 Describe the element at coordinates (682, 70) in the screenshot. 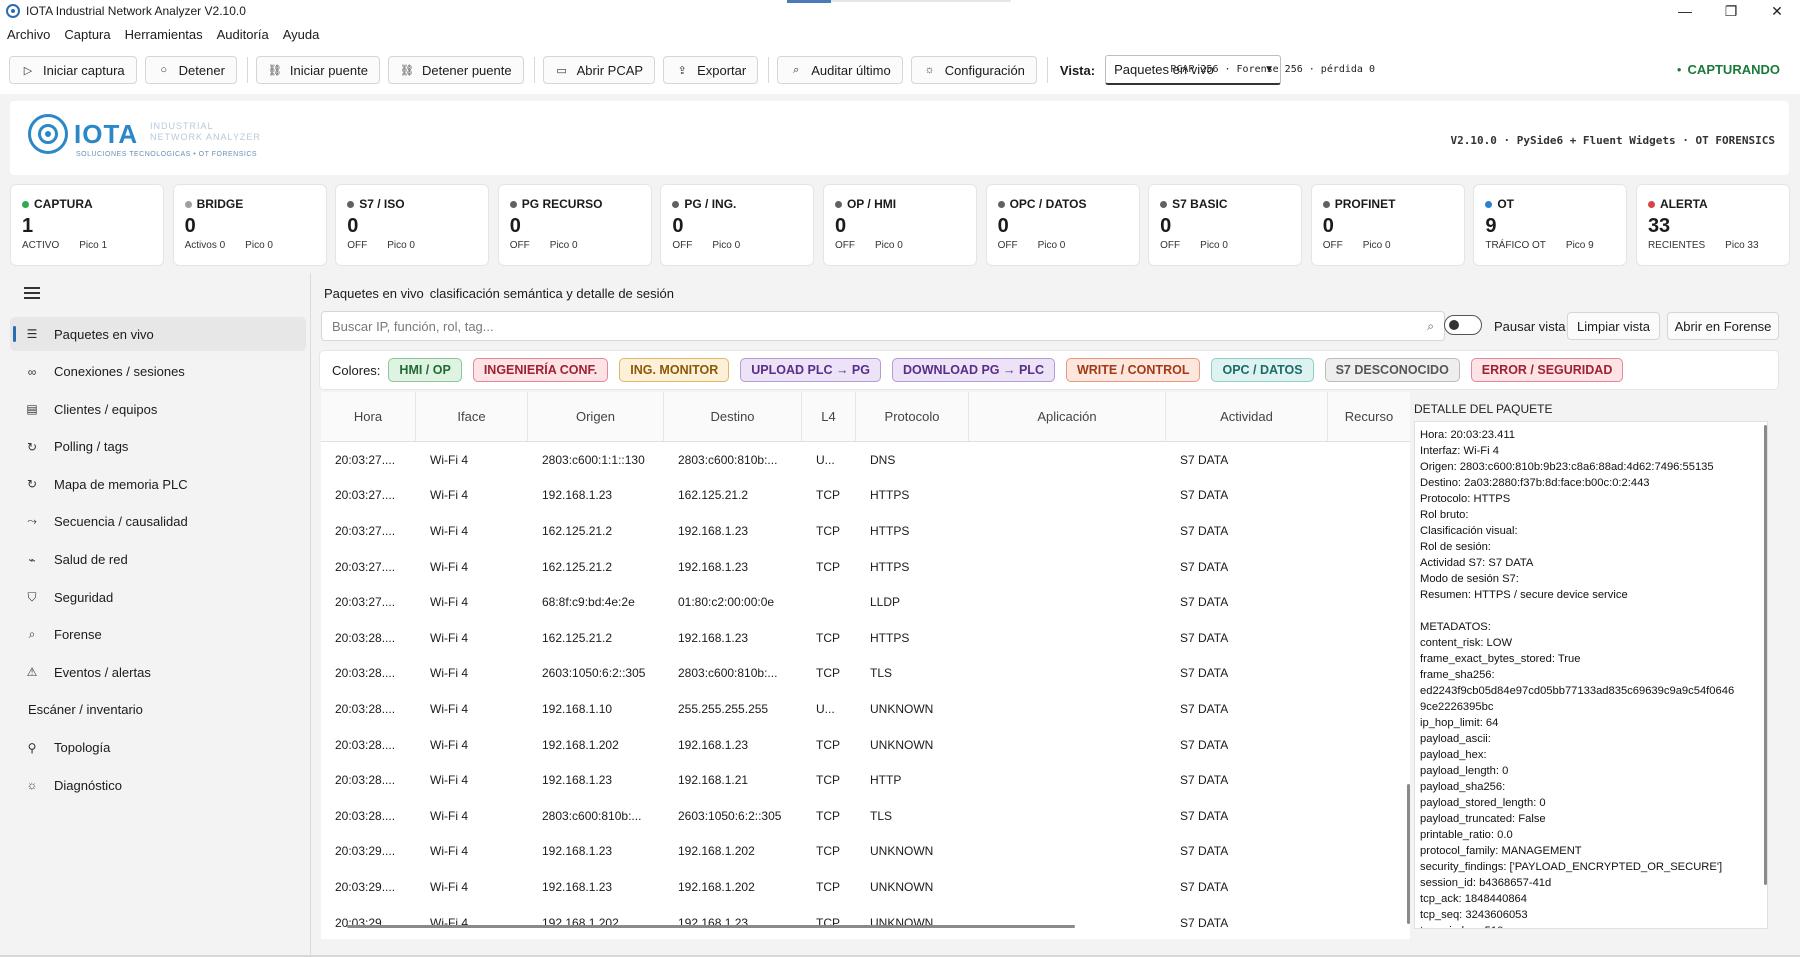

I see `export-icon: ⇪` at that location.